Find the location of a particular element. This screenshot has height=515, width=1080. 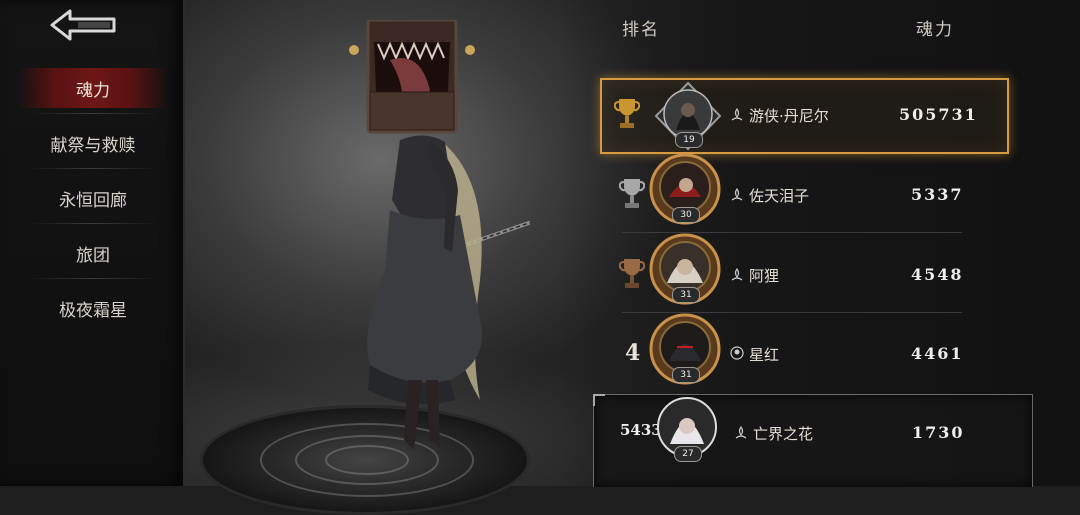

player-name: 阿狸 is located at coordinates (764, 276).